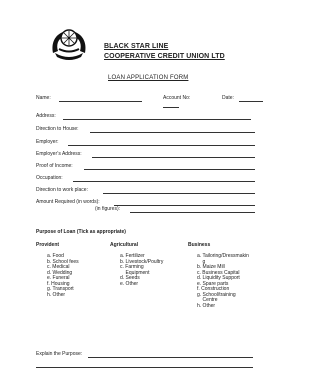 The height and width of the screenshot is (386, 320). I want to click on employer-address-field, so click(173, 157).